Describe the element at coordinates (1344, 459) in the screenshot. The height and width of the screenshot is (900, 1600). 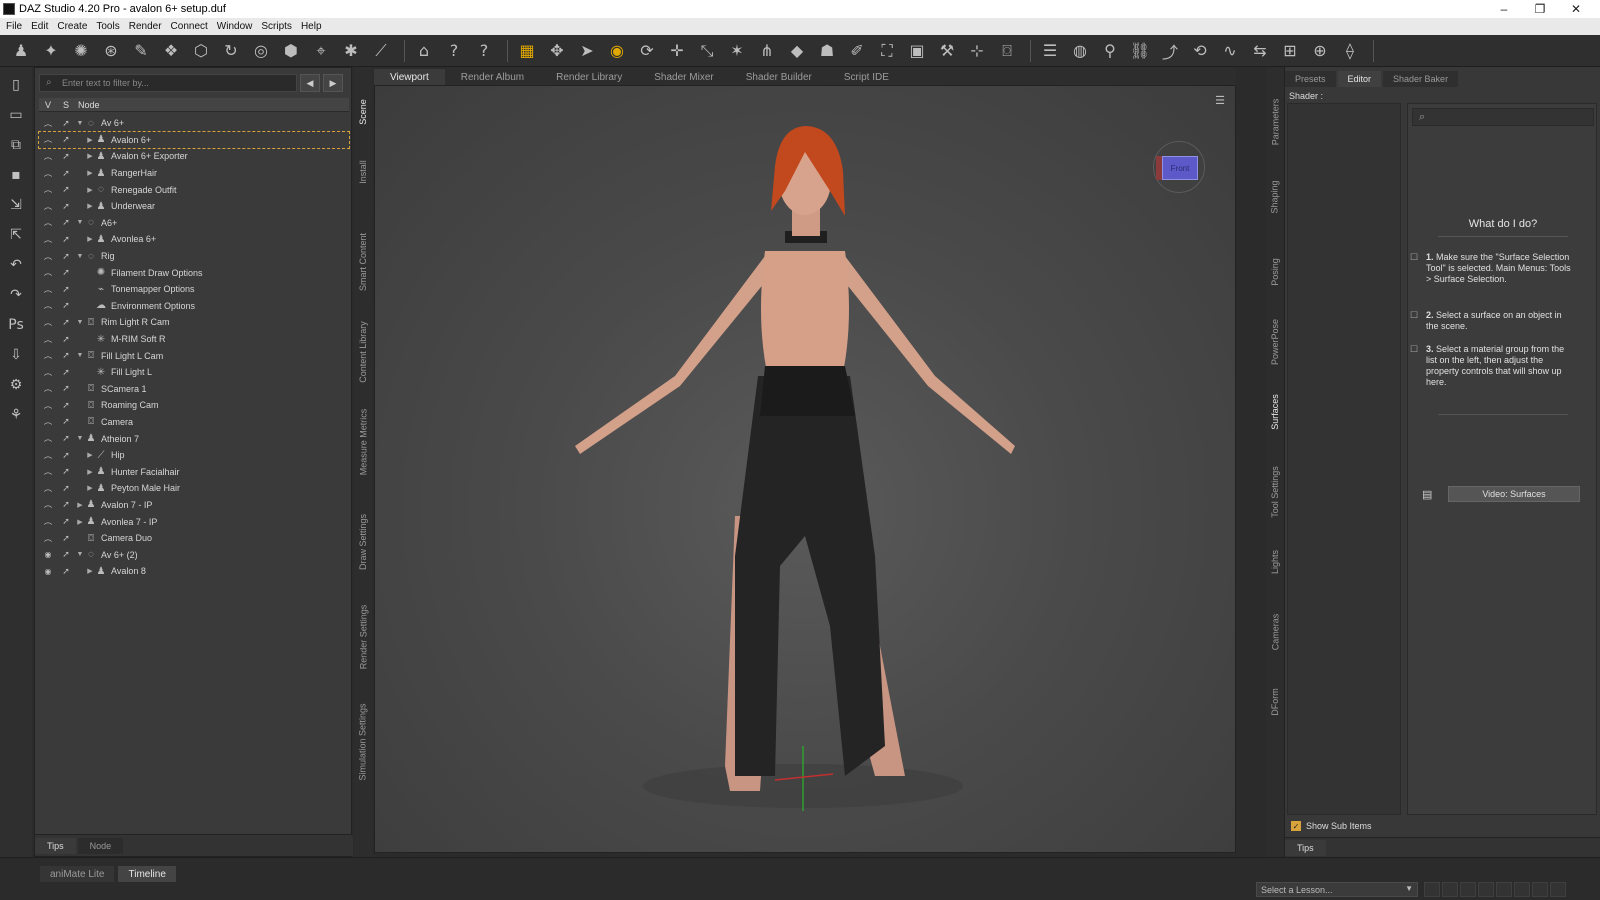
I see `surface-list` at that location.